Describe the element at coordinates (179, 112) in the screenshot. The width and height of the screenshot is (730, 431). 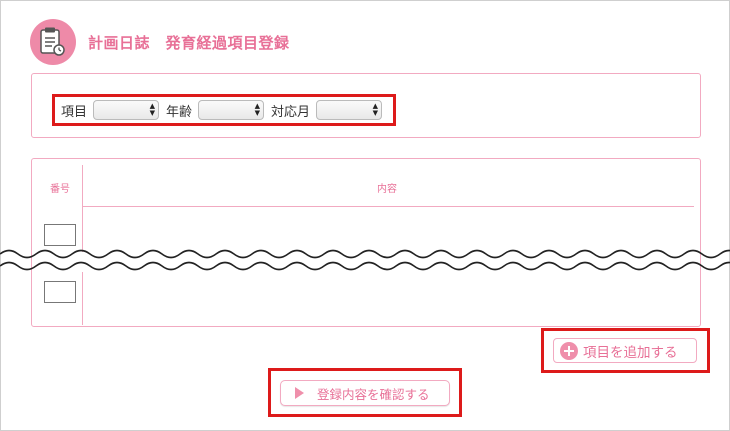
I see `filter-label-age: 年齢` at that location.